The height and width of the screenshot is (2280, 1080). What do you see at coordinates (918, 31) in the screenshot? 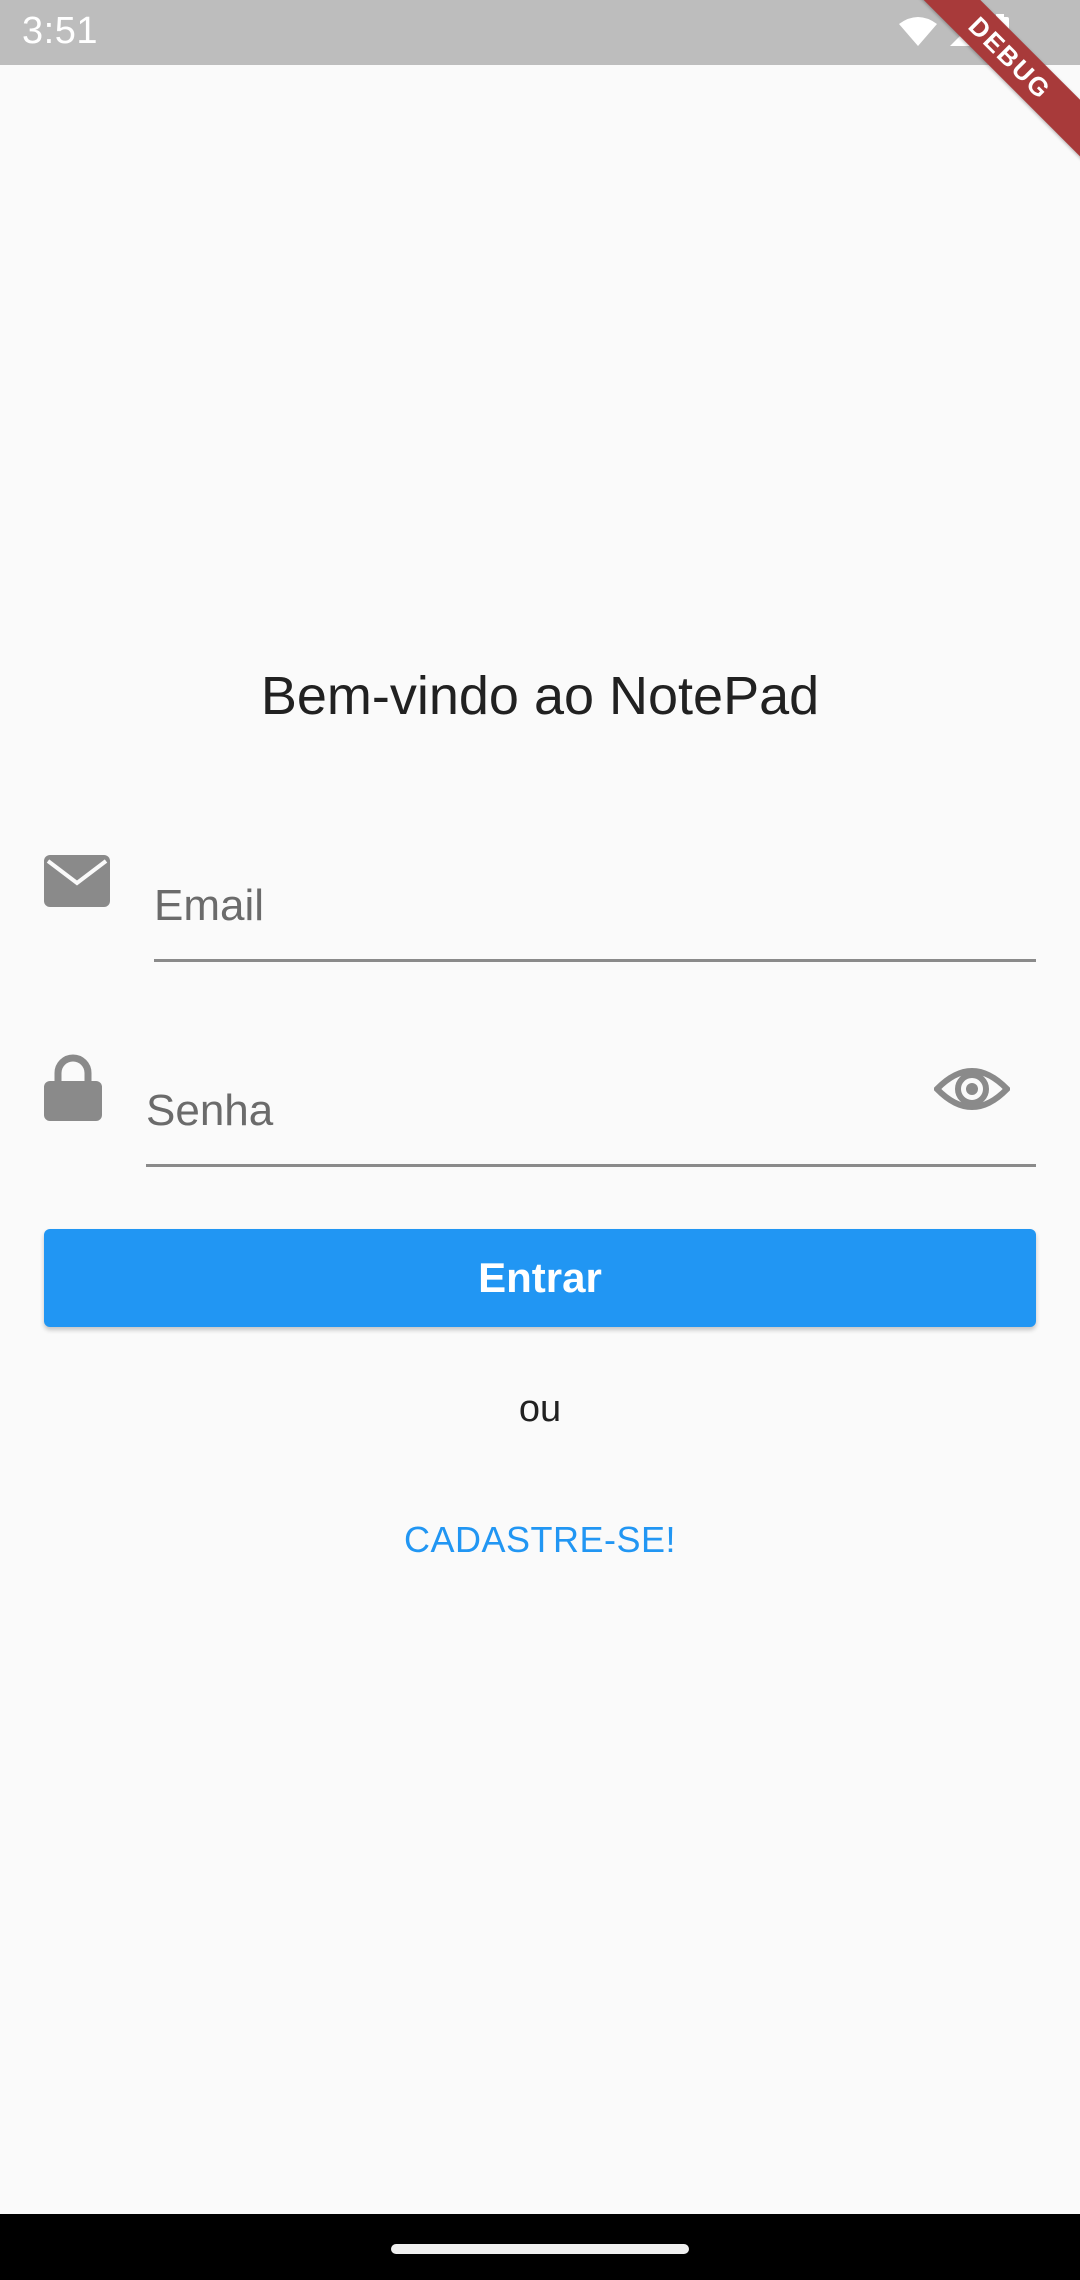
I see `wifi-icon` at bounding box center [918, 31].